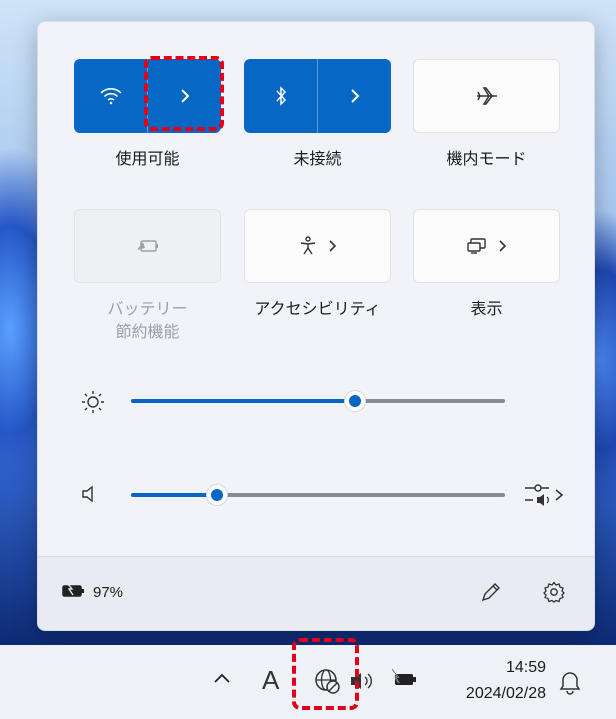 The width and height of the screenshot is (616, 719). What do you see at coordinates (318, 495) in the screenshot?
I see `volume-slider` at bounding box center [318, 495].